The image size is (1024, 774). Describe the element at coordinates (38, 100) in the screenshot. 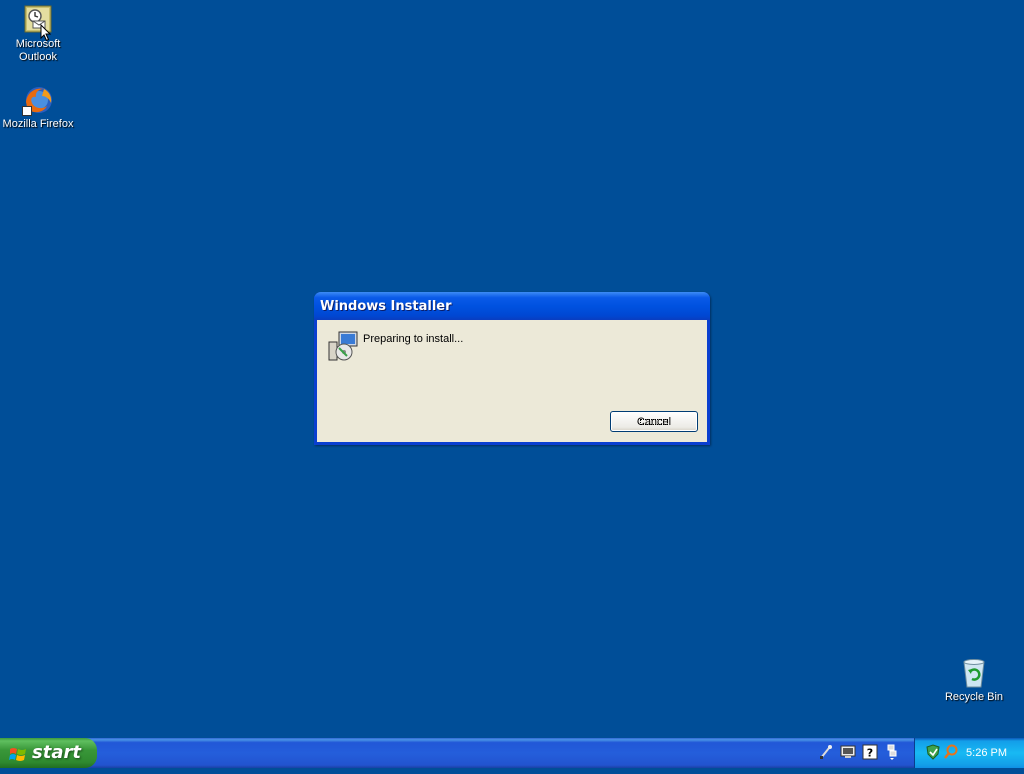

I see `firefox-icon` at that location.